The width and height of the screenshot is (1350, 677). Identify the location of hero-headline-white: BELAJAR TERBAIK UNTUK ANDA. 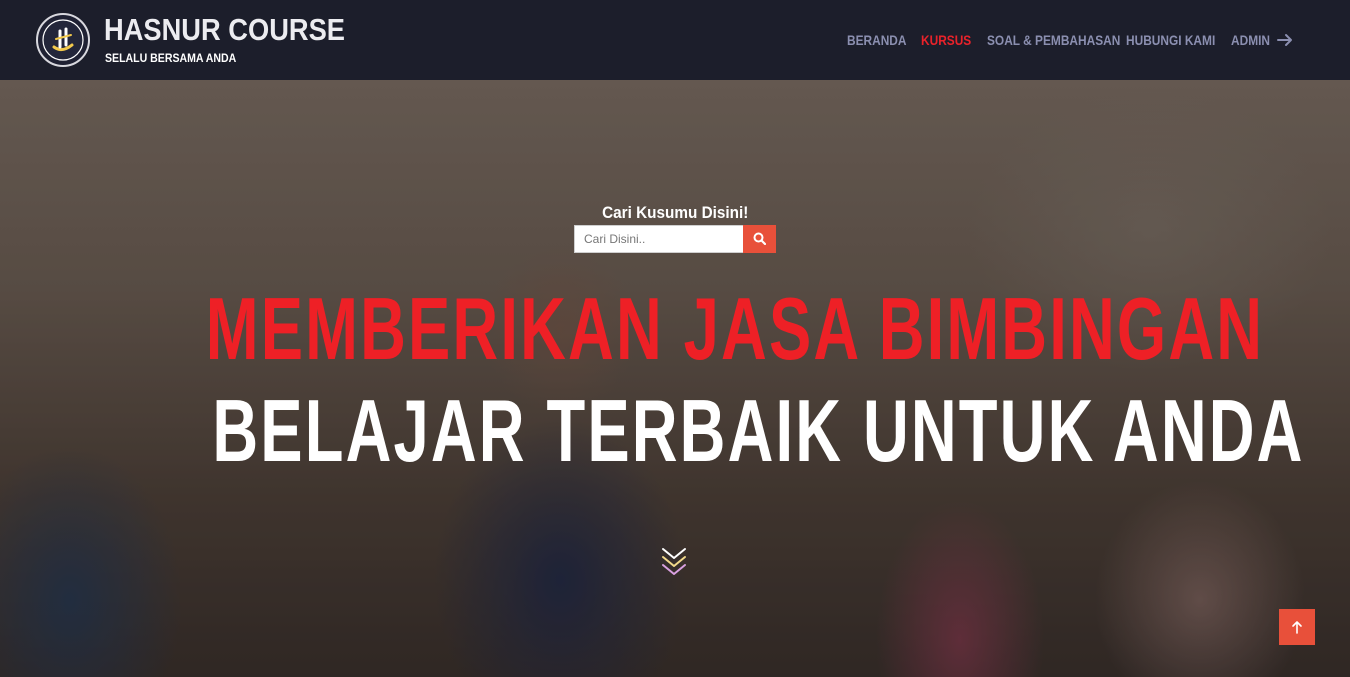
(758, 430).